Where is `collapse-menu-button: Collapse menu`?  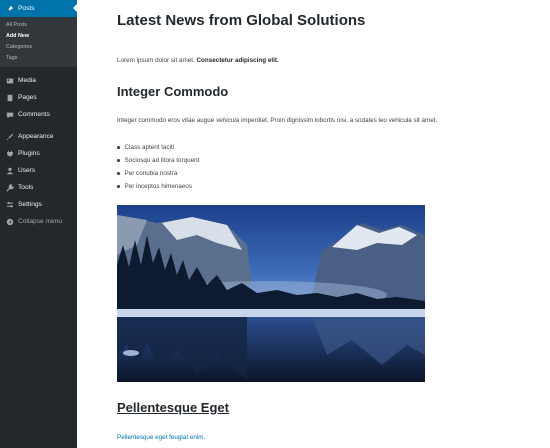
collapse-menu-button: Collapse menu is located at coordinates (38, 221).